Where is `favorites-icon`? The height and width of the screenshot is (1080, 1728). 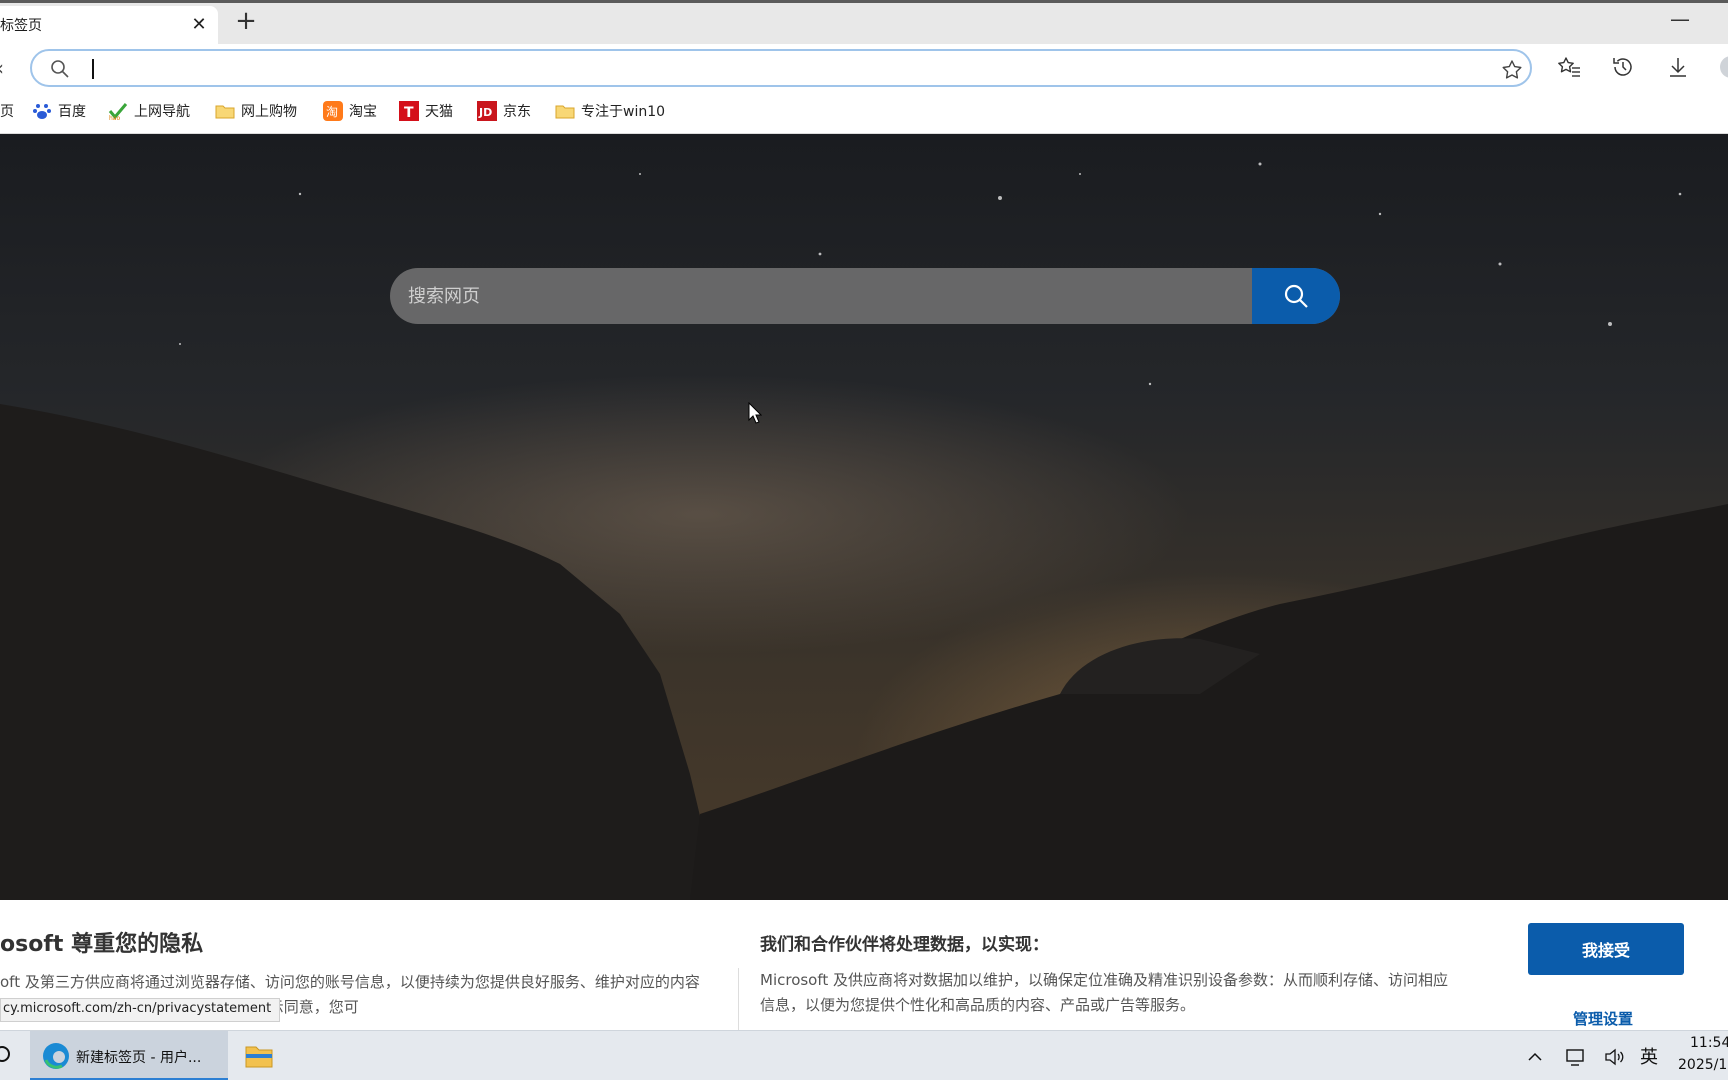
favorites-icon is located at coordinates (1569, 67).